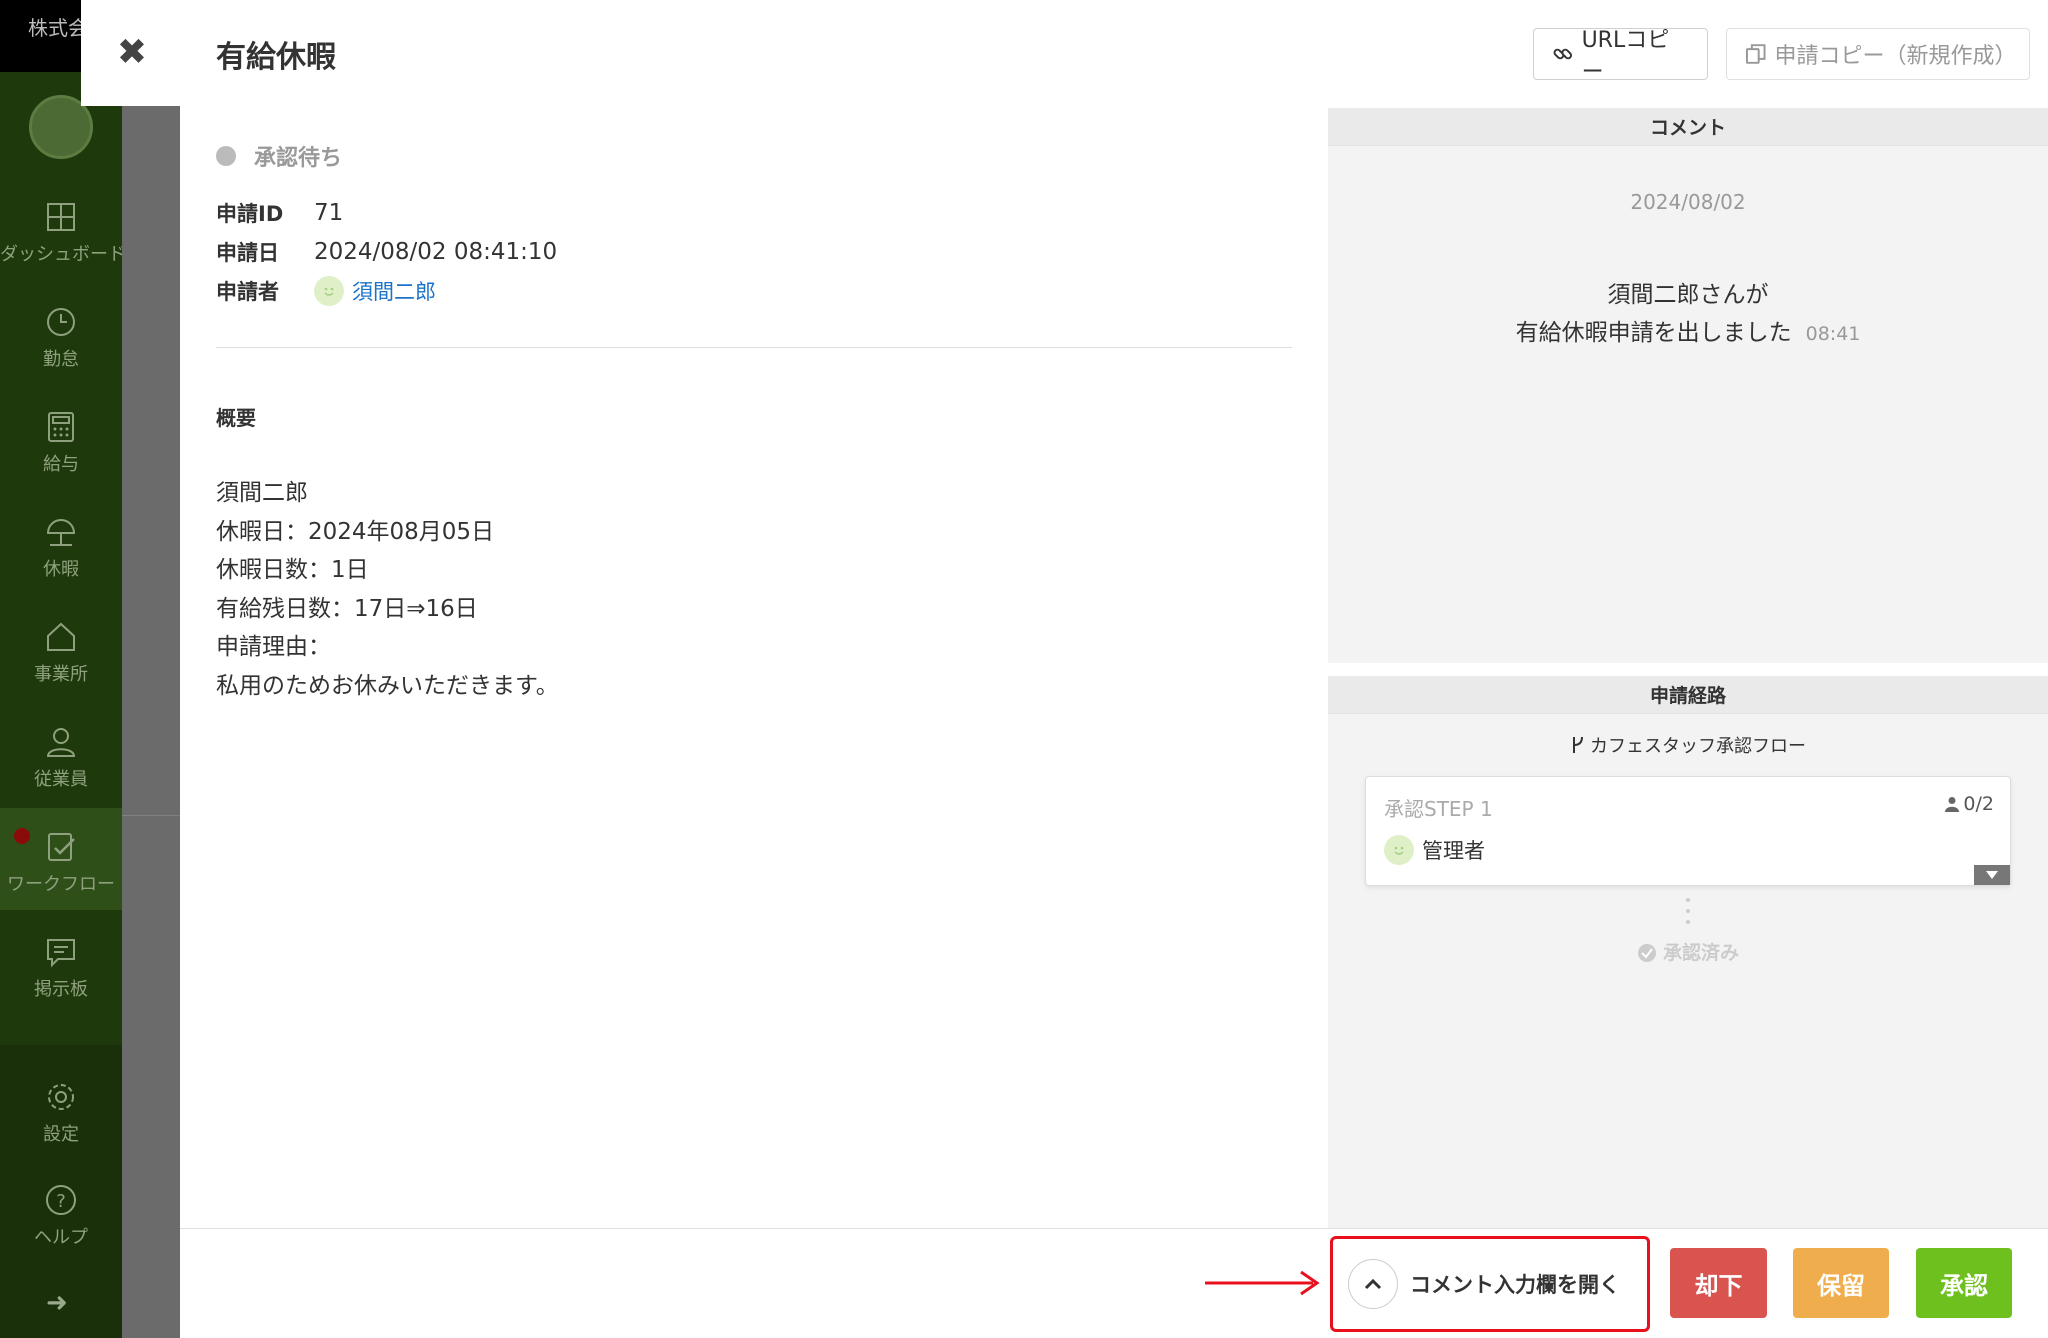 This screenshot has width=2048, height=1338. Describe the element at coordinates (1688, 695) in the screenshot. I see `route-panel-header: 申請経路` at that location.